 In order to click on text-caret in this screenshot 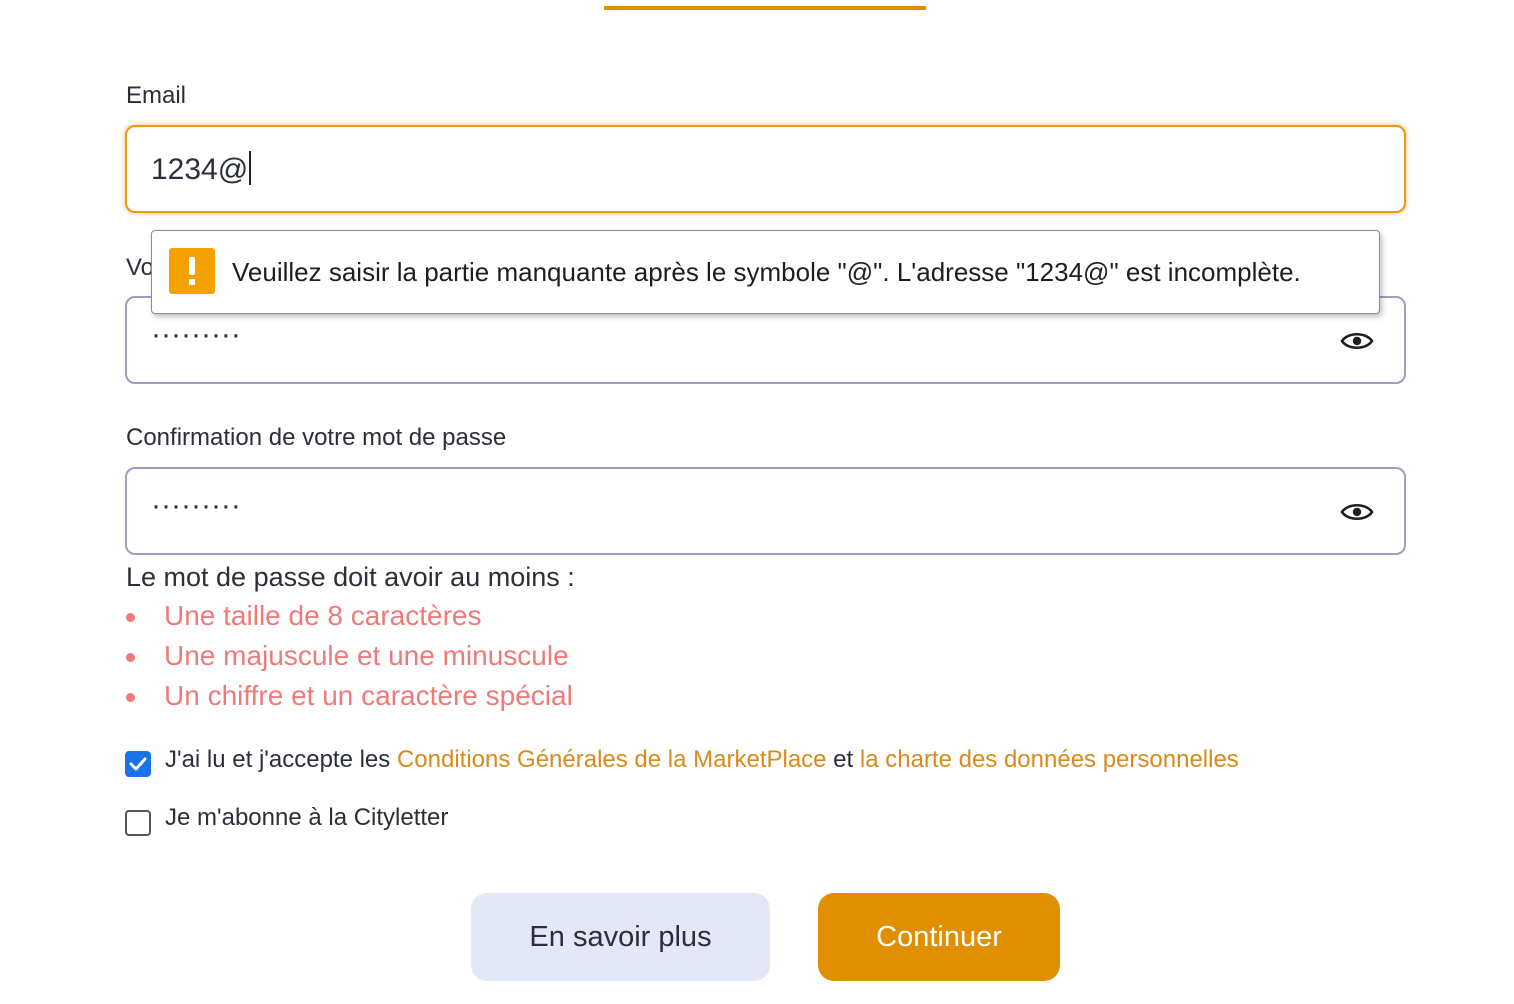, I will do `click(250, 168)`.